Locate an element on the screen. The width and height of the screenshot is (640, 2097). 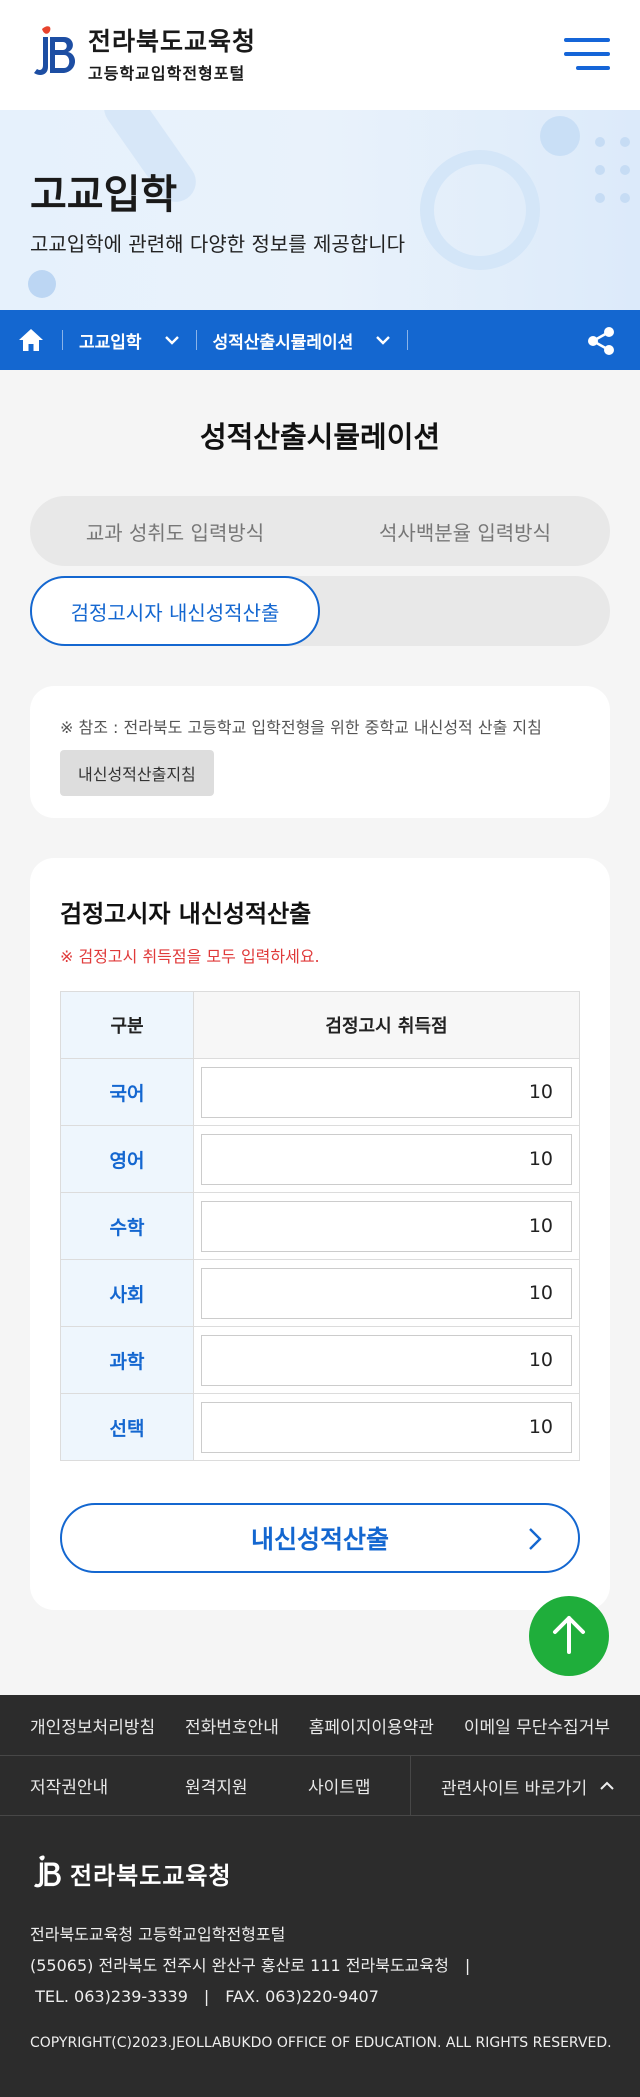
breadcrumb-level1: 고교입학 is located at coordinates (129, 340).